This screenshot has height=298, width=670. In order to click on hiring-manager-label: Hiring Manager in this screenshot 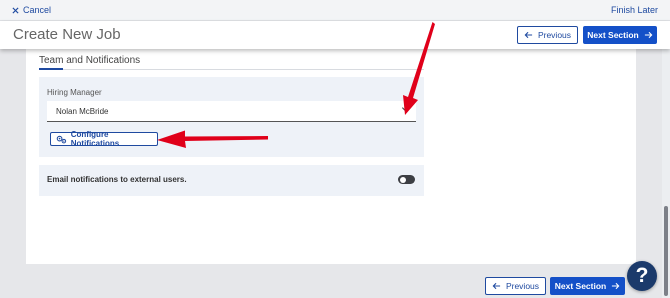, I will do `click(74, 92)`.